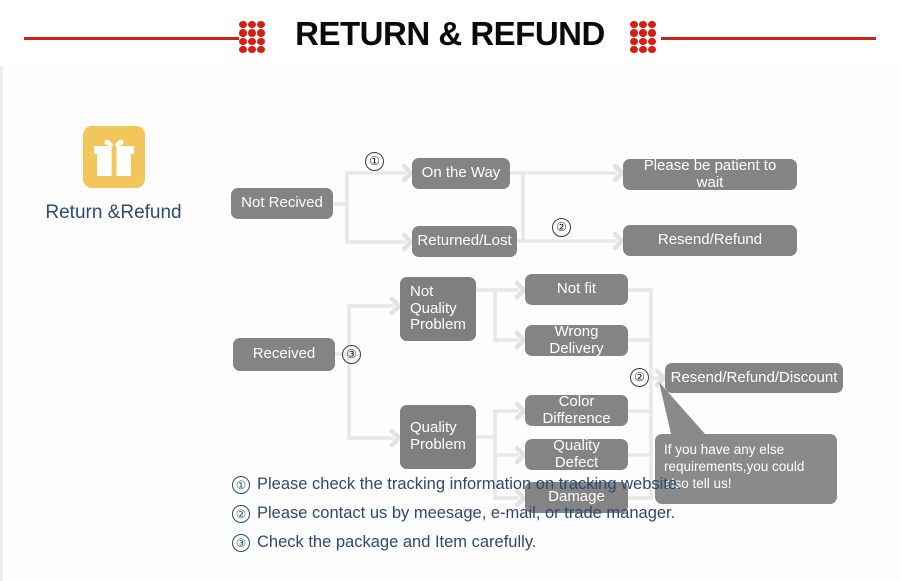  What do you see at coordinates (542, 542) in the screenshot?
I see `note-row: ③ Check the package and Item carefully.` at bounding box center [542, 542].